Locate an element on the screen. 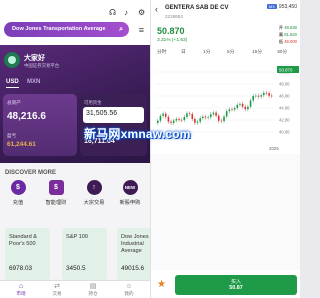 This screenshot has height=298, width=320. index-card-dow: Dow Jones Industrial Average 49015.6 is located at coordinates (133, 254).